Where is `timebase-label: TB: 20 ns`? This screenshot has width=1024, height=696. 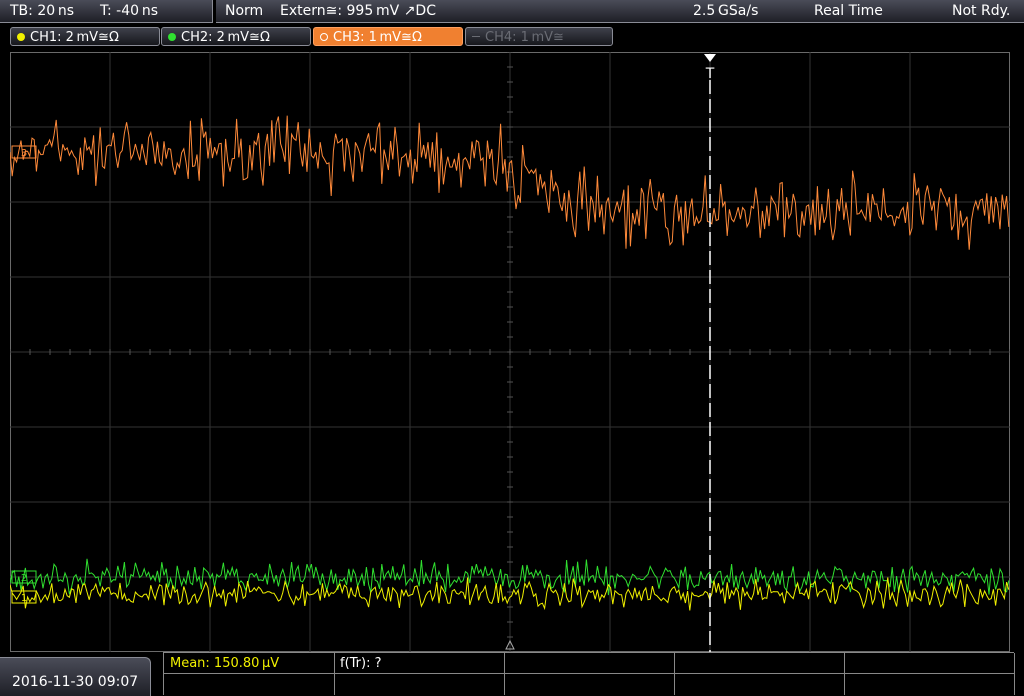 timebase-label: TB: 20 ns is located at coordinates (42, 11).